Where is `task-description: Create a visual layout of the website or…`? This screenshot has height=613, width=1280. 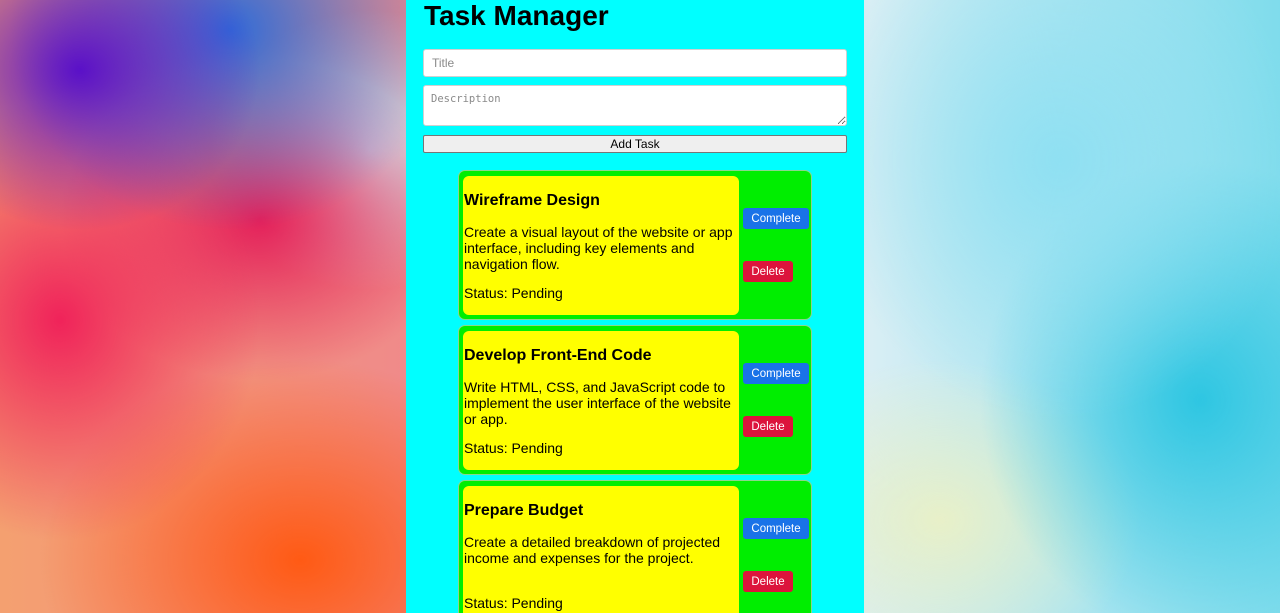 task-description: Create a visual layout of the website or… is located at coordinates (598, 248).